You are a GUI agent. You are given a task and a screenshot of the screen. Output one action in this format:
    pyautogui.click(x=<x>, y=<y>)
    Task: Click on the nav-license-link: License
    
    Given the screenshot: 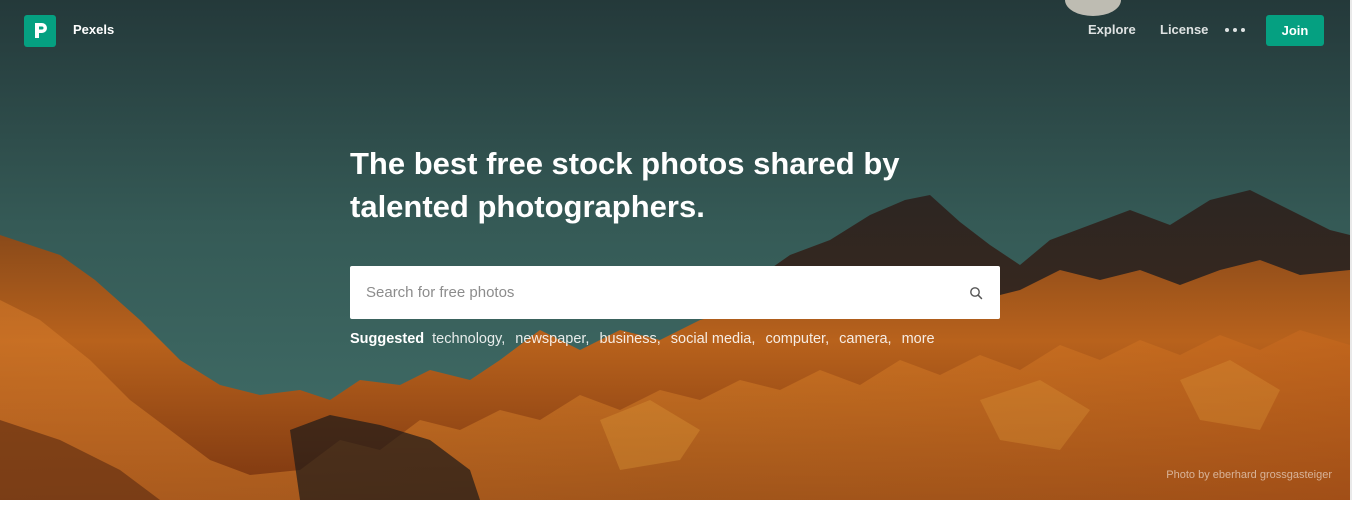 What is the action you would take?
    pyautogui.click(x=1184, y=29)
    